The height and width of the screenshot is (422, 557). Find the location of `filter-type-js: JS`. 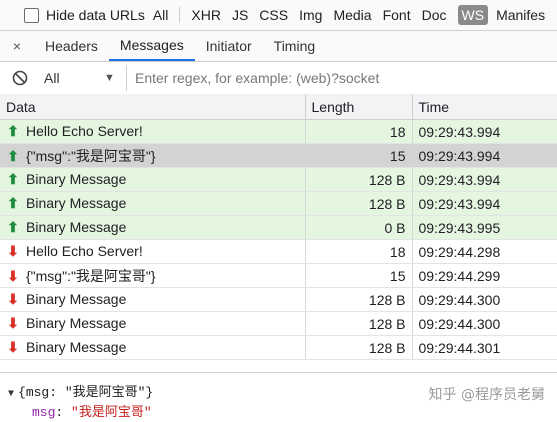

filter-type-js: JS is located at coordinates (240, 15).